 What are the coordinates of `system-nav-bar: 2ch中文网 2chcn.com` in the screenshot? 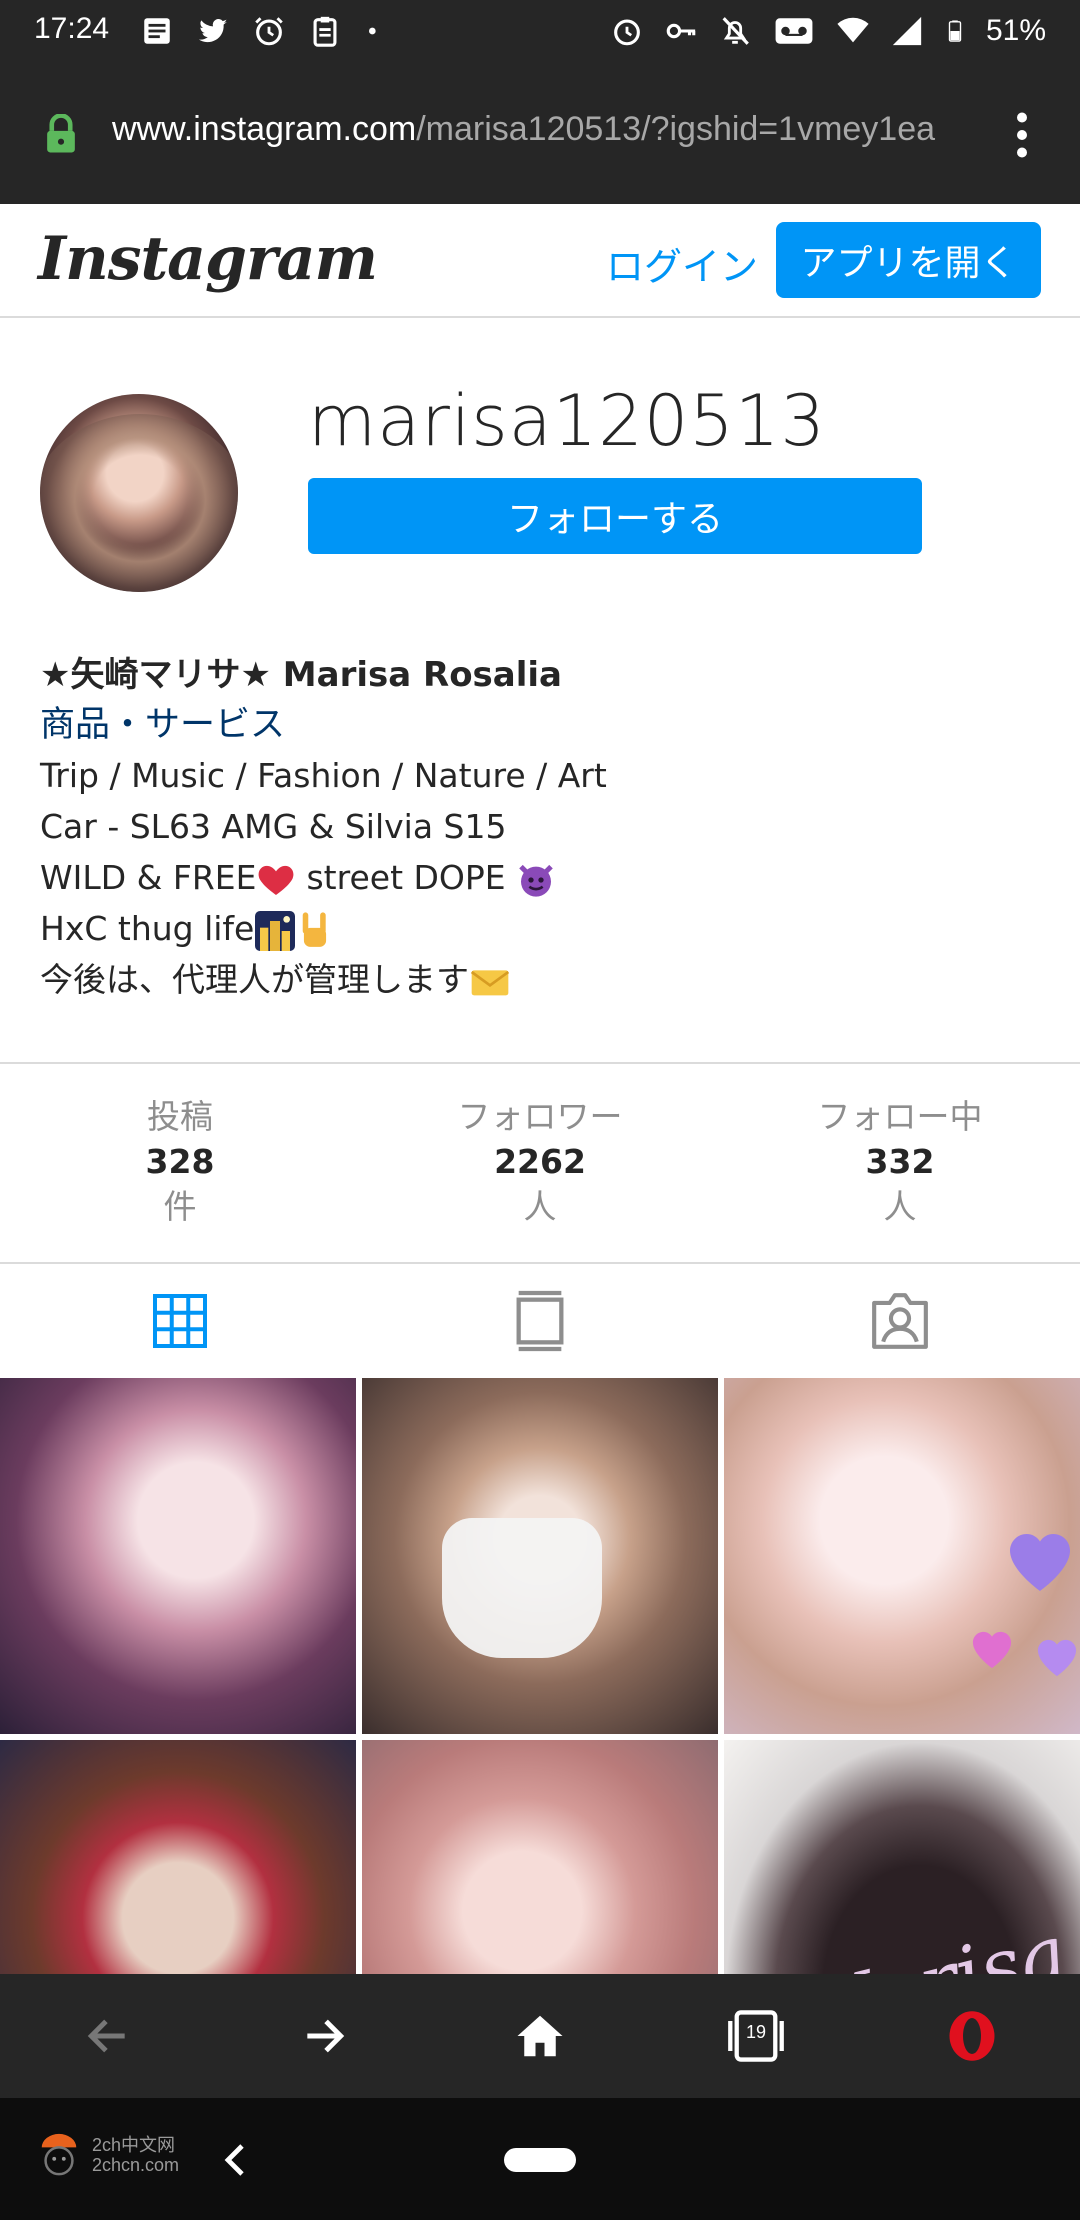 It's located at (540, 2159).